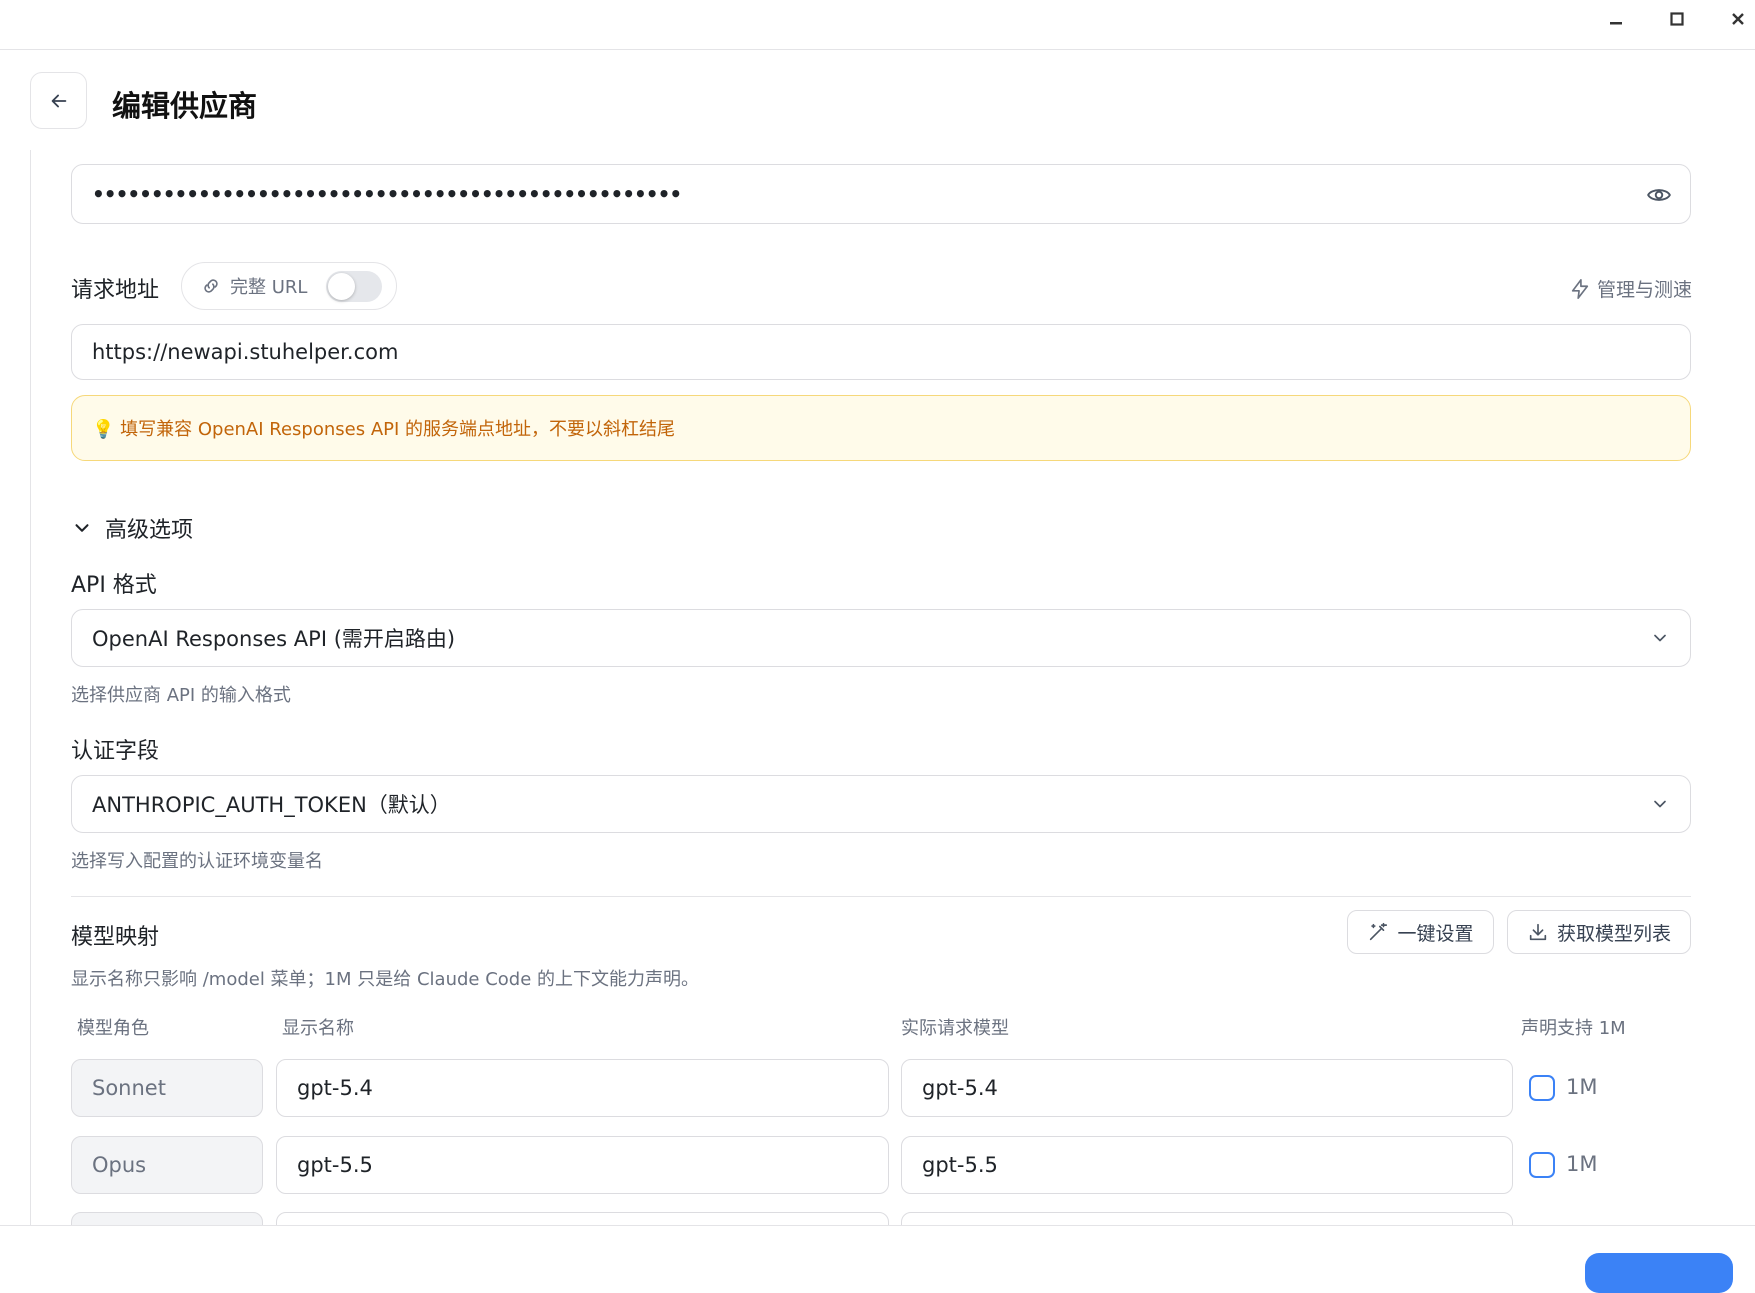  I want to click on full-url-toggle-group: 完整 URL, so click(289, 286).